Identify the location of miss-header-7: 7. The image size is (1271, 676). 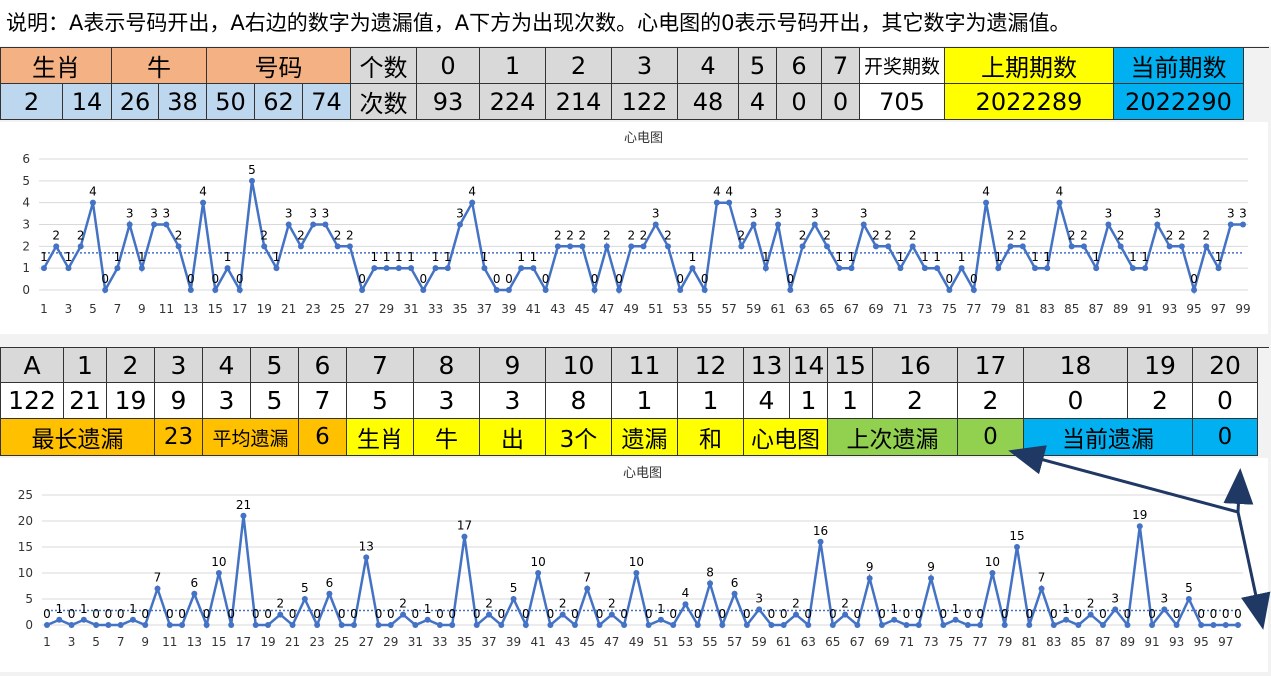
(380, 365).